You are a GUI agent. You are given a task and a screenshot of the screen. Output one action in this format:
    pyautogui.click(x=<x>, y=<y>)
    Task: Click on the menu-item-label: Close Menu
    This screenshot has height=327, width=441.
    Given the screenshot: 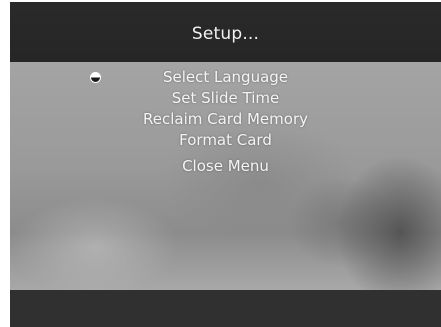 What is the action you would take?
    pyautogui.click(x=225, y=166)
    